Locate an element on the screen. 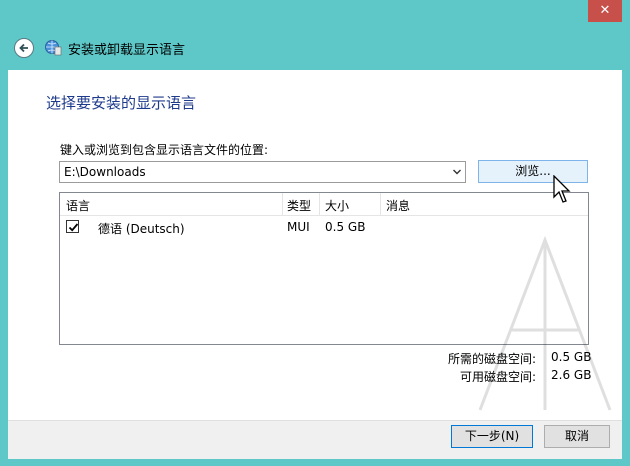 This screenshot has width=630, height=466. column-header-language: 语言 is located at coordinates (78, 205).